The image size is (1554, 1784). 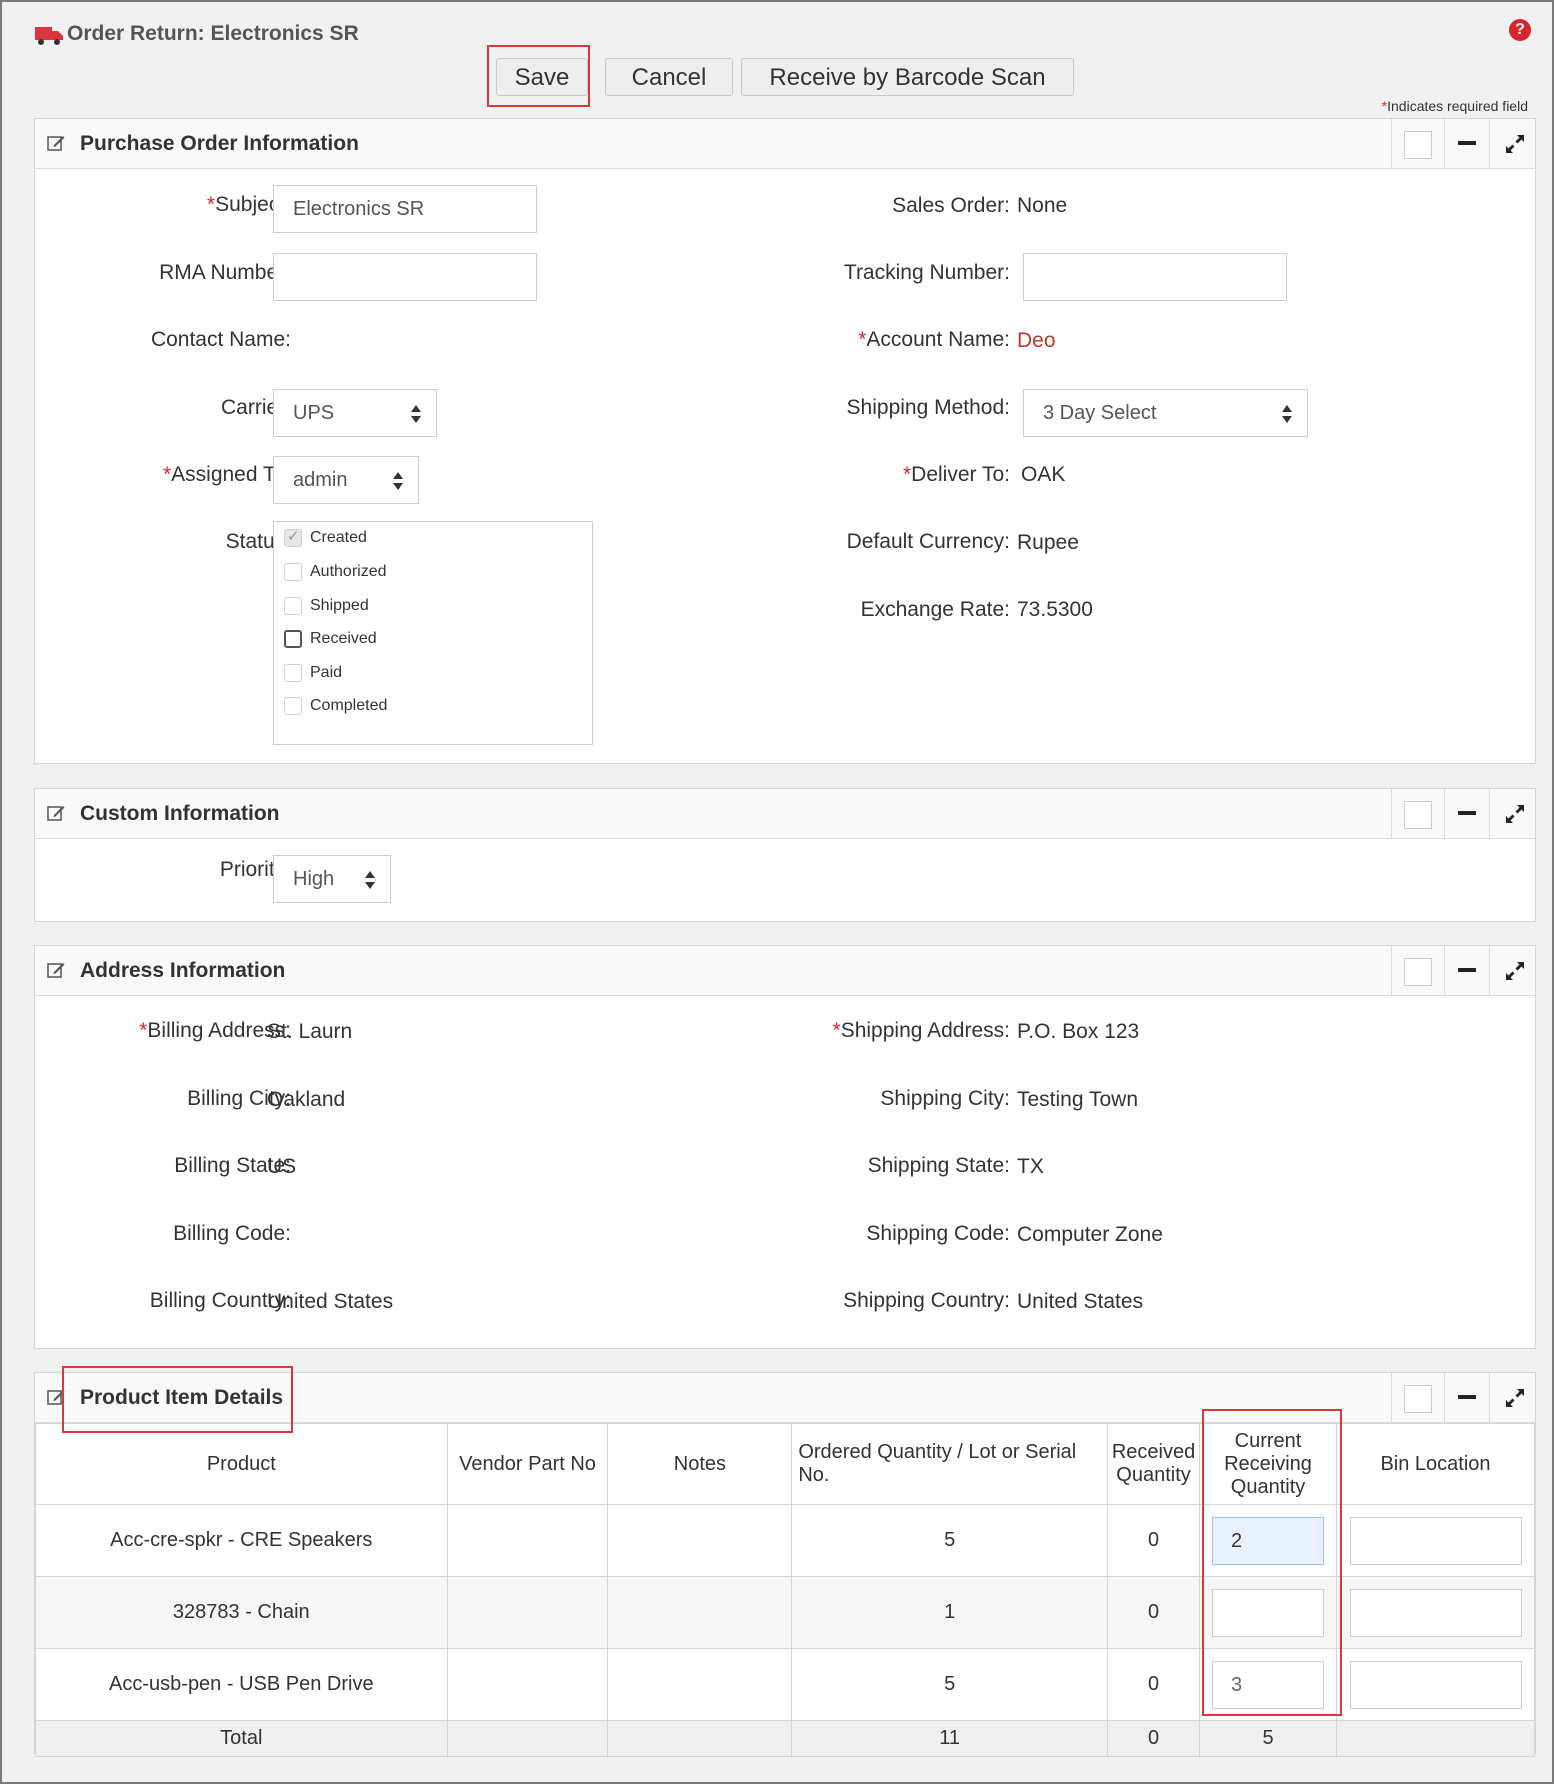 I want to click on column-header: Notes, so click(x=700, y=1464).